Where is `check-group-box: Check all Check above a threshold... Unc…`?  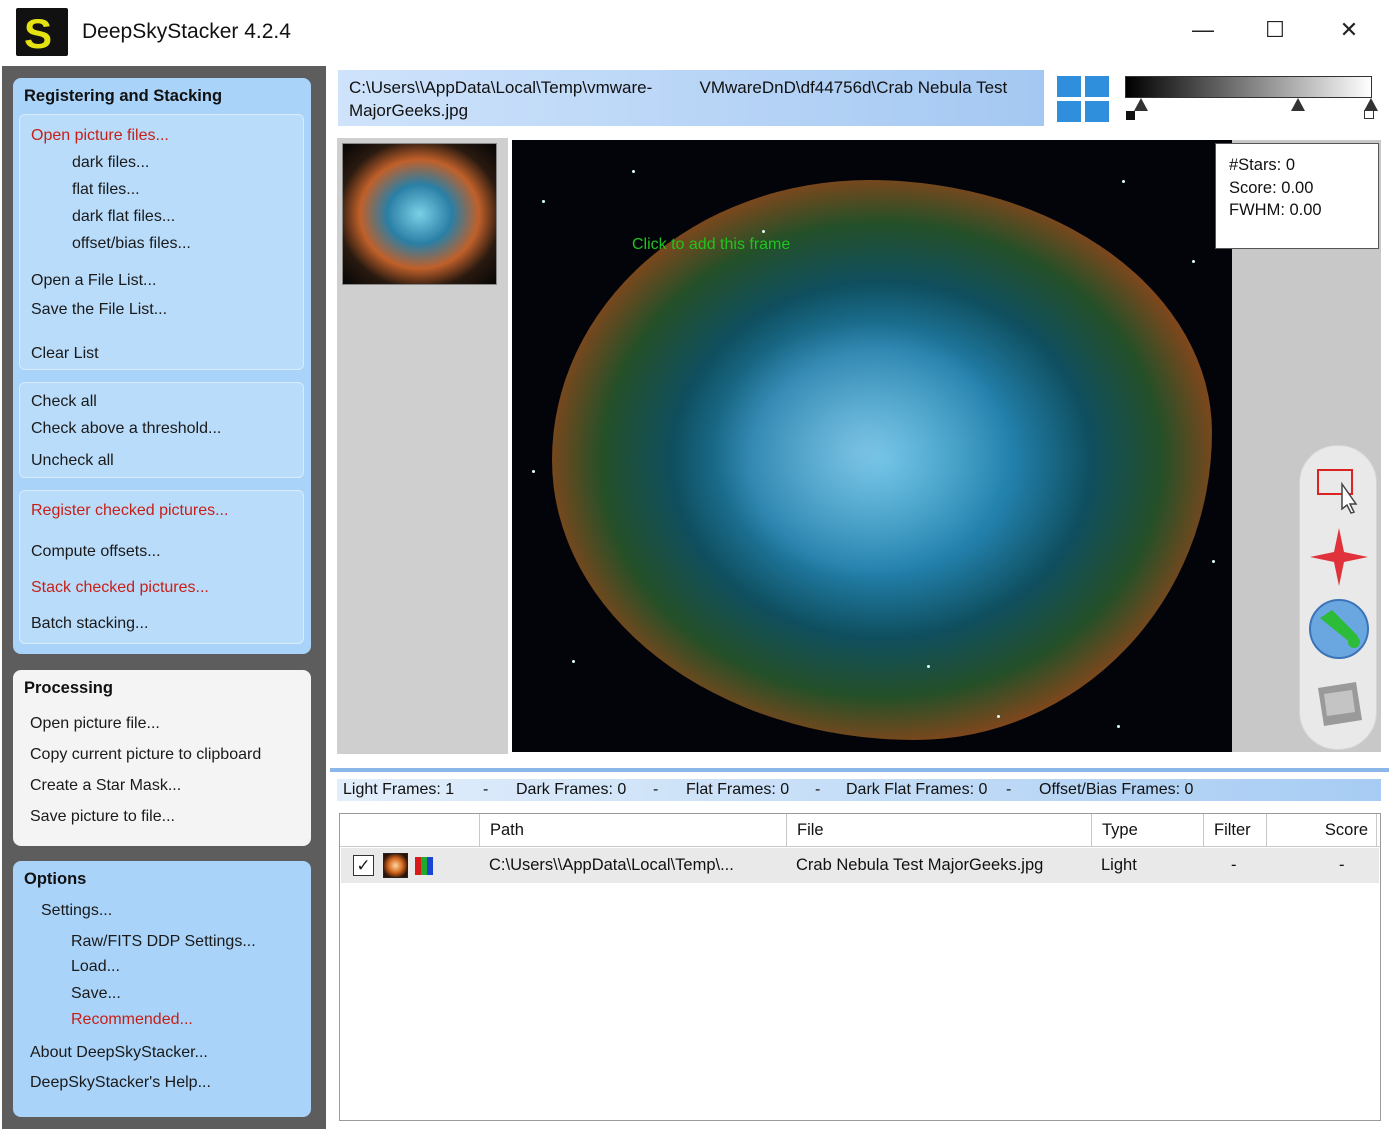 check-group-box: Check all Check above a threshold... Unc… is located at coordinates (161, 430).